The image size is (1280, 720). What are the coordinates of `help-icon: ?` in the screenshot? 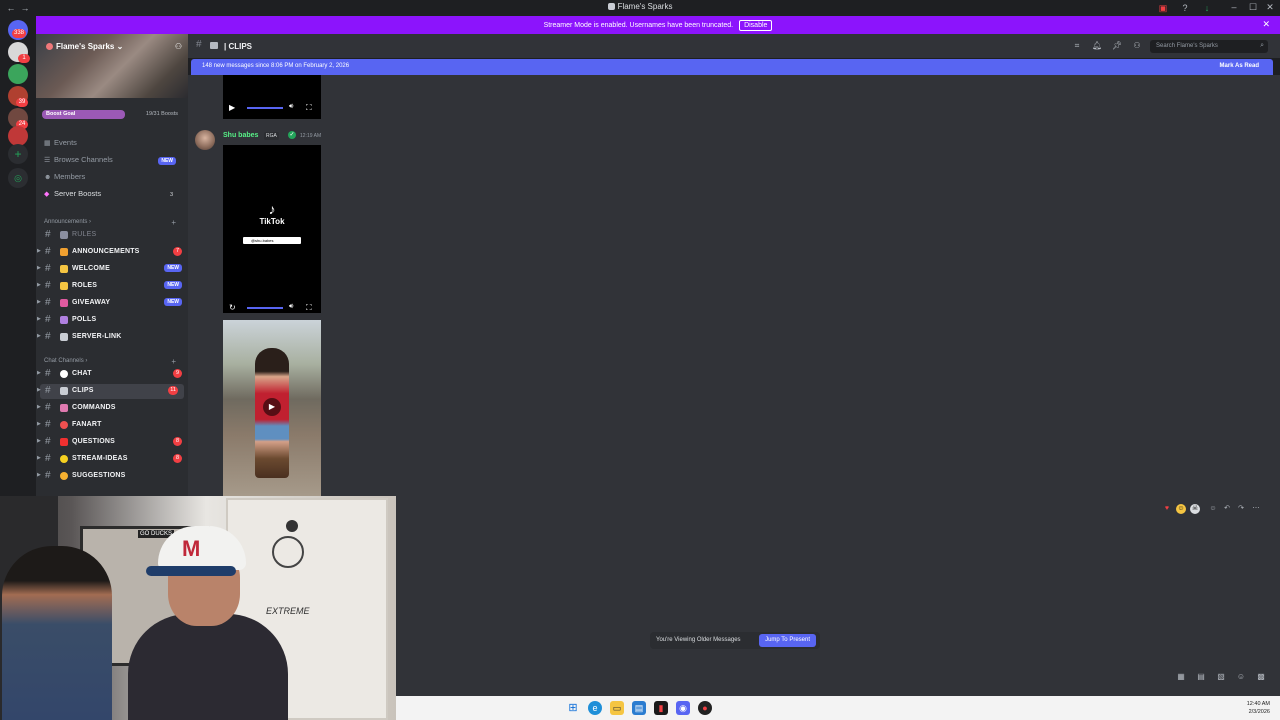 It's located at (1185, 8).